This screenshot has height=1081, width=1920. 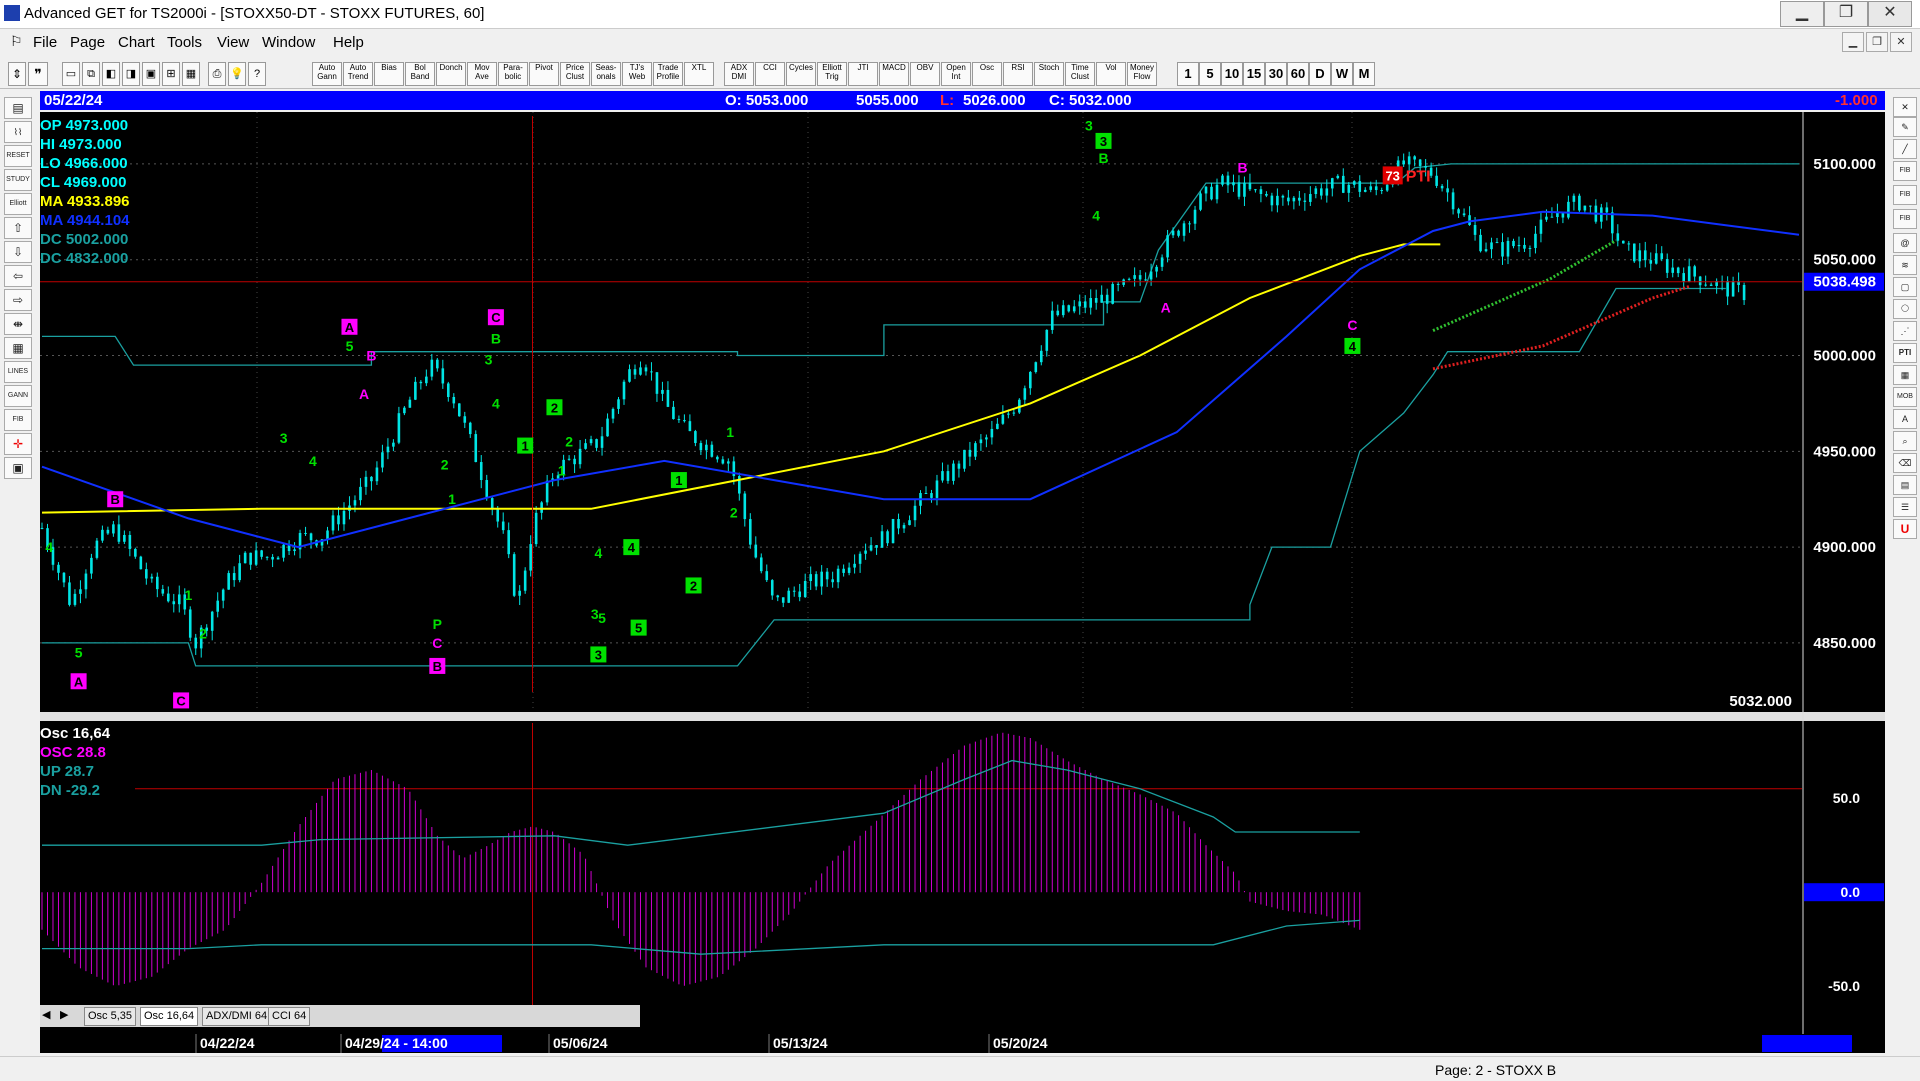 I want to click on cursor-icon: ⇕, so click(x=17, y=74).